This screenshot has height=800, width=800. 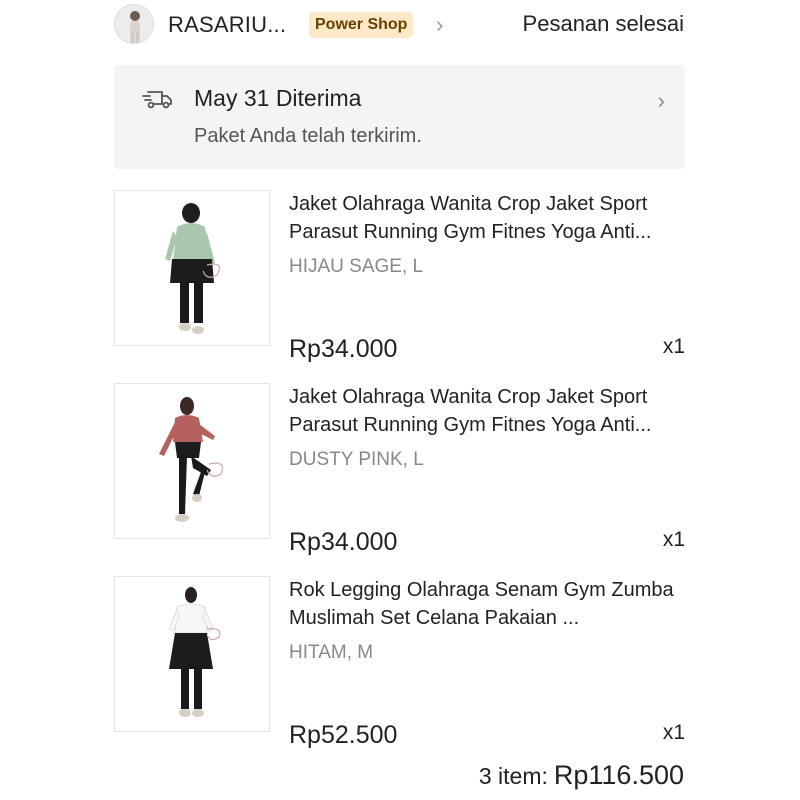 I want to click on product-variant: HIJAU SAGE, L, so click(x=356, y=266).